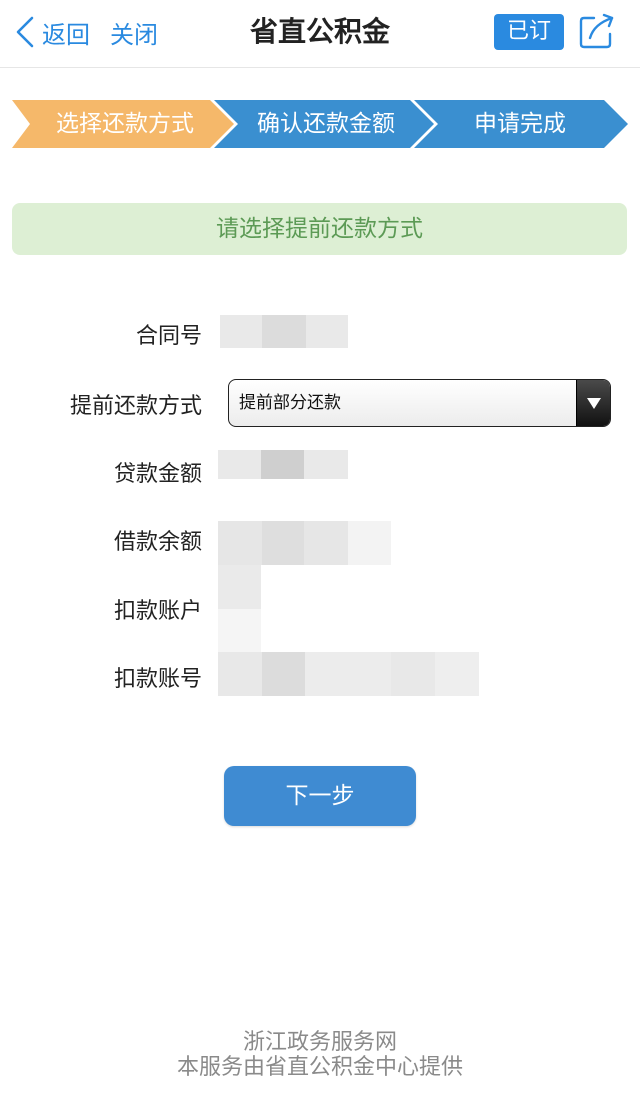  Describe the element at coordinates (319, 1042) in the screenshot. I see `footer-line-1: 浙江政务服务网` at that location.